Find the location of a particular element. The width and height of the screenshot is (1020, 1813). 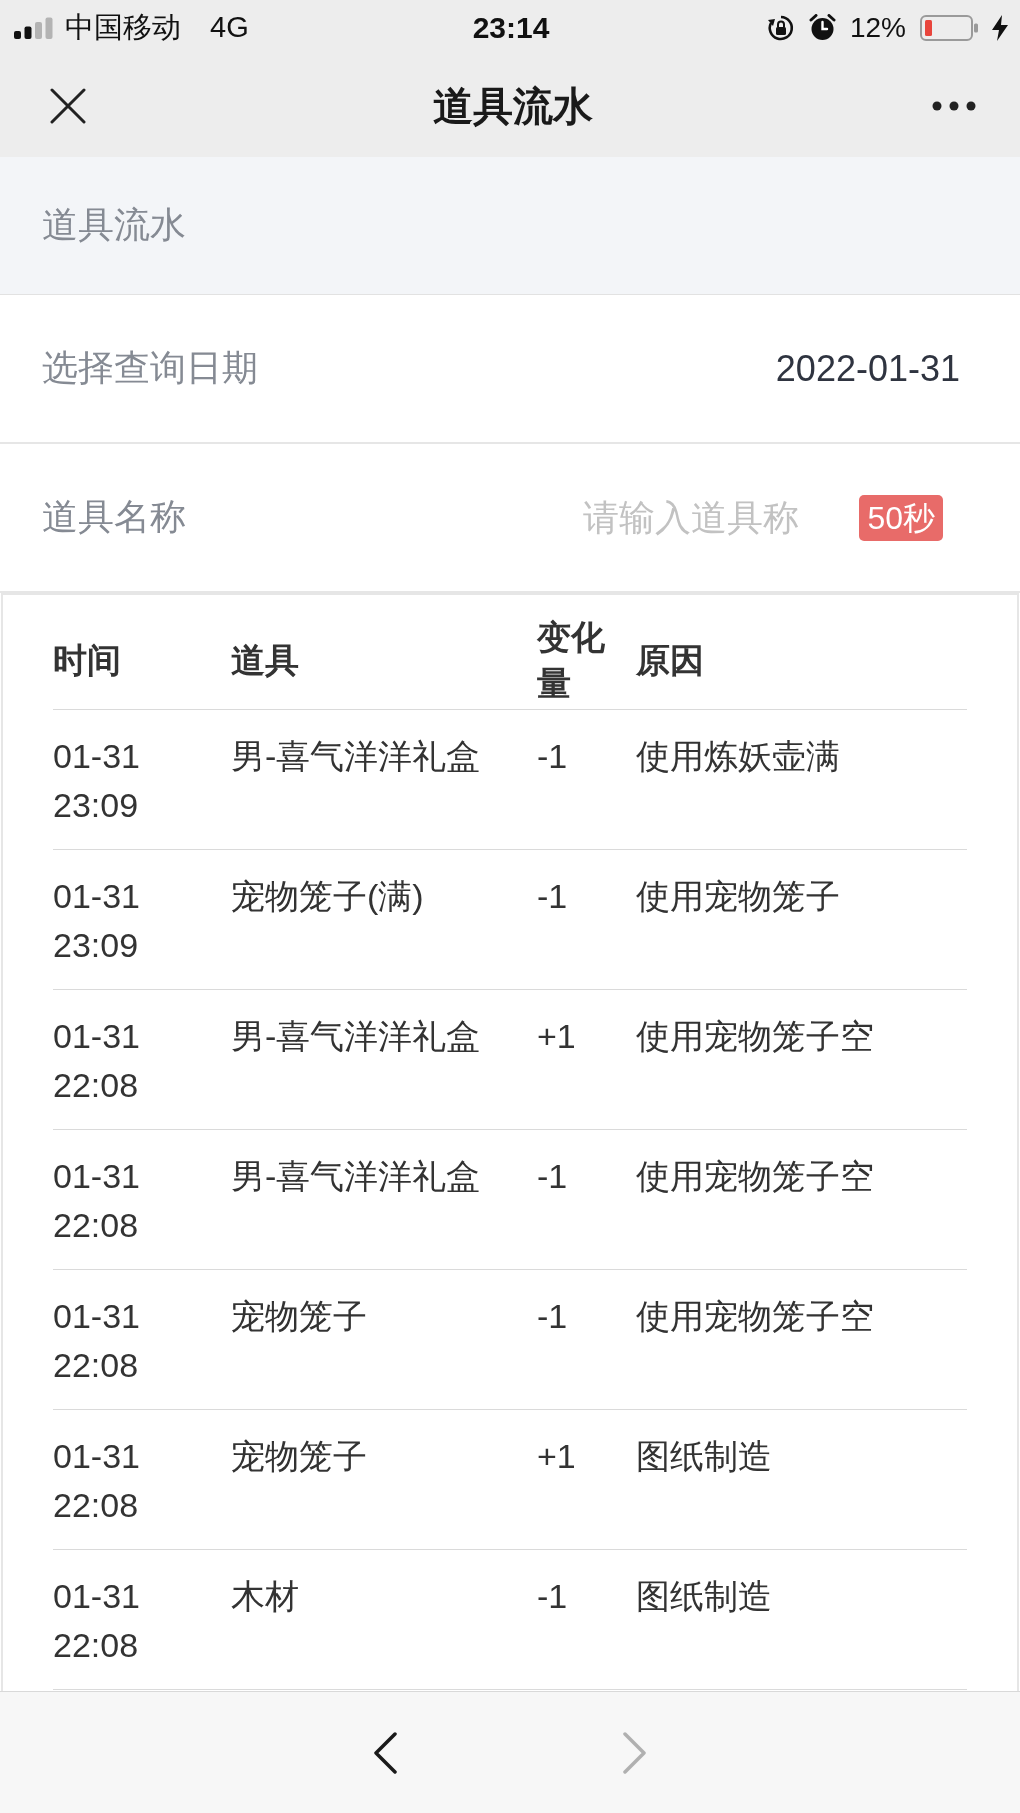

table-cell-text: 宠物笼子(满) is located at coordinates (327, 896).